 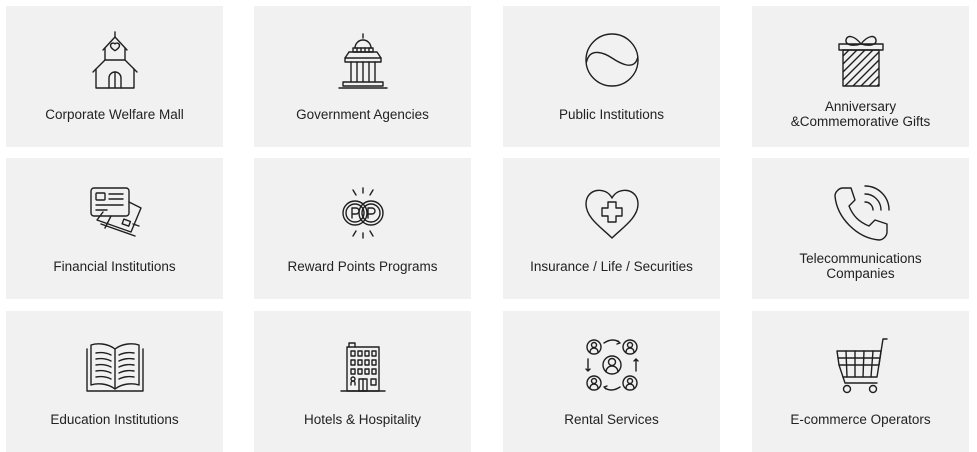 I want to click on category-label: Corporate Welfare Mall, so click(x=114, y=114).